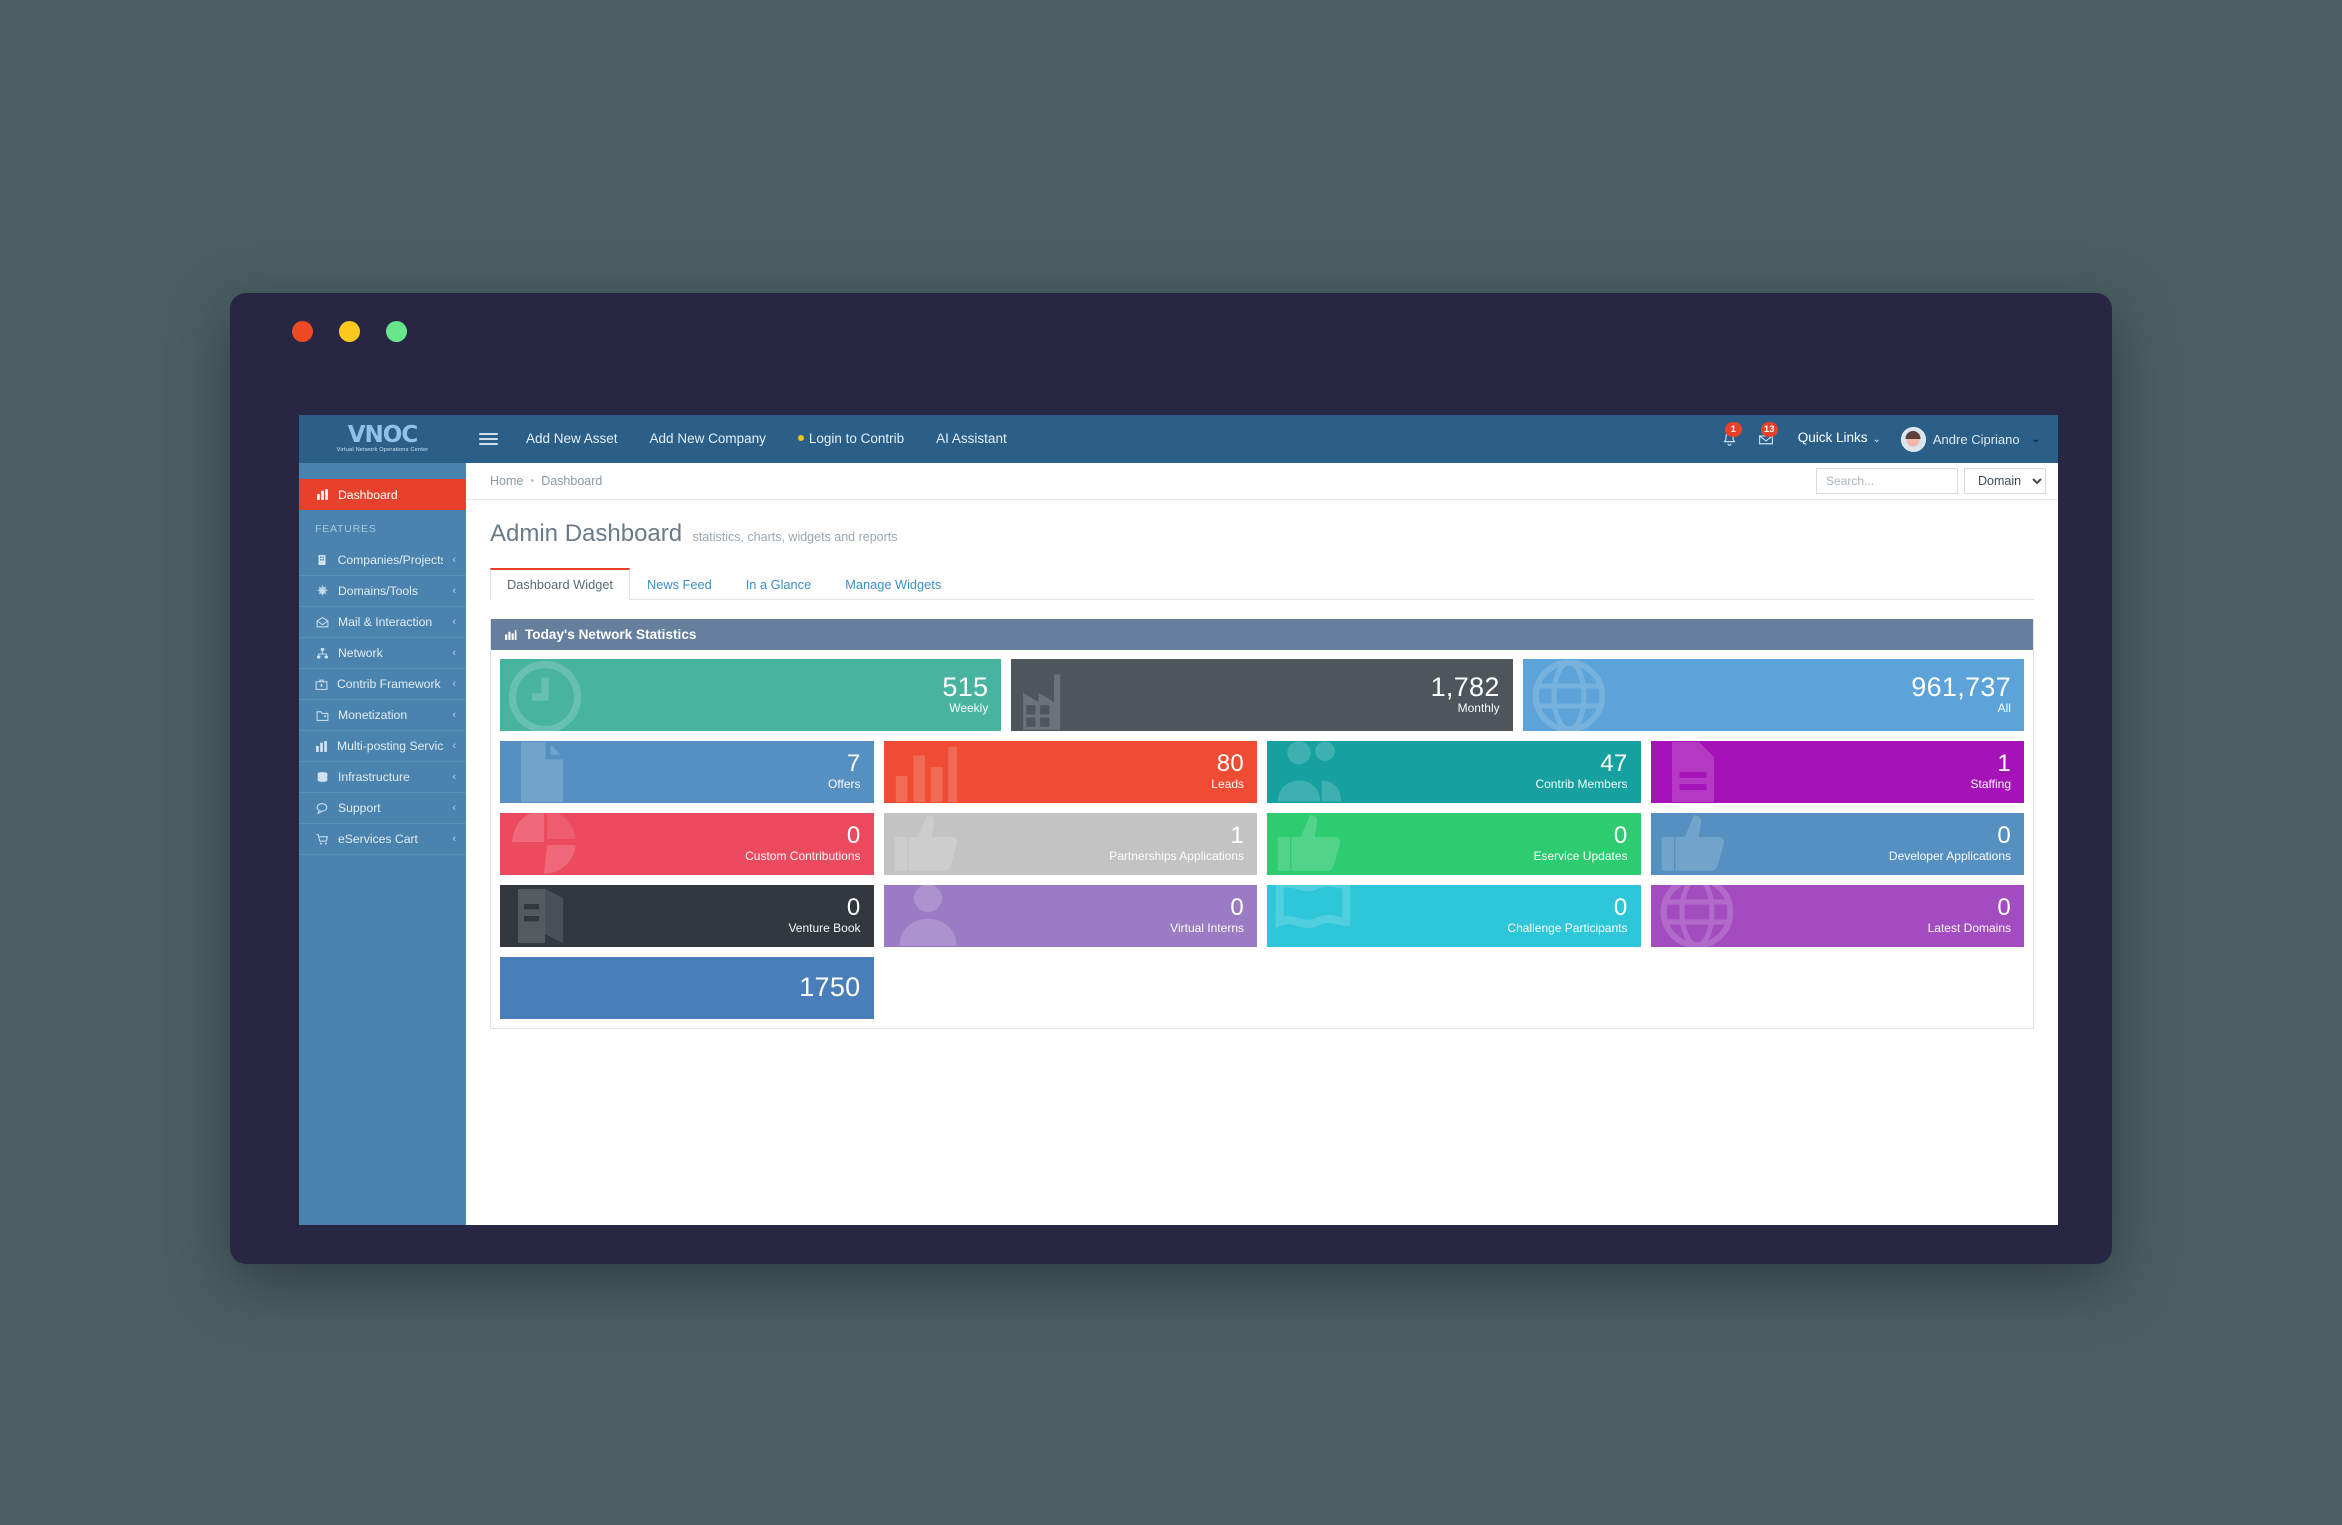 Image resolution: width=2342 pixels, height=1525 pixels. What do you see at coordinates (687, 988) in the screenshot?
I see `stat-tile: 1750` at bounding box center [687, 988].